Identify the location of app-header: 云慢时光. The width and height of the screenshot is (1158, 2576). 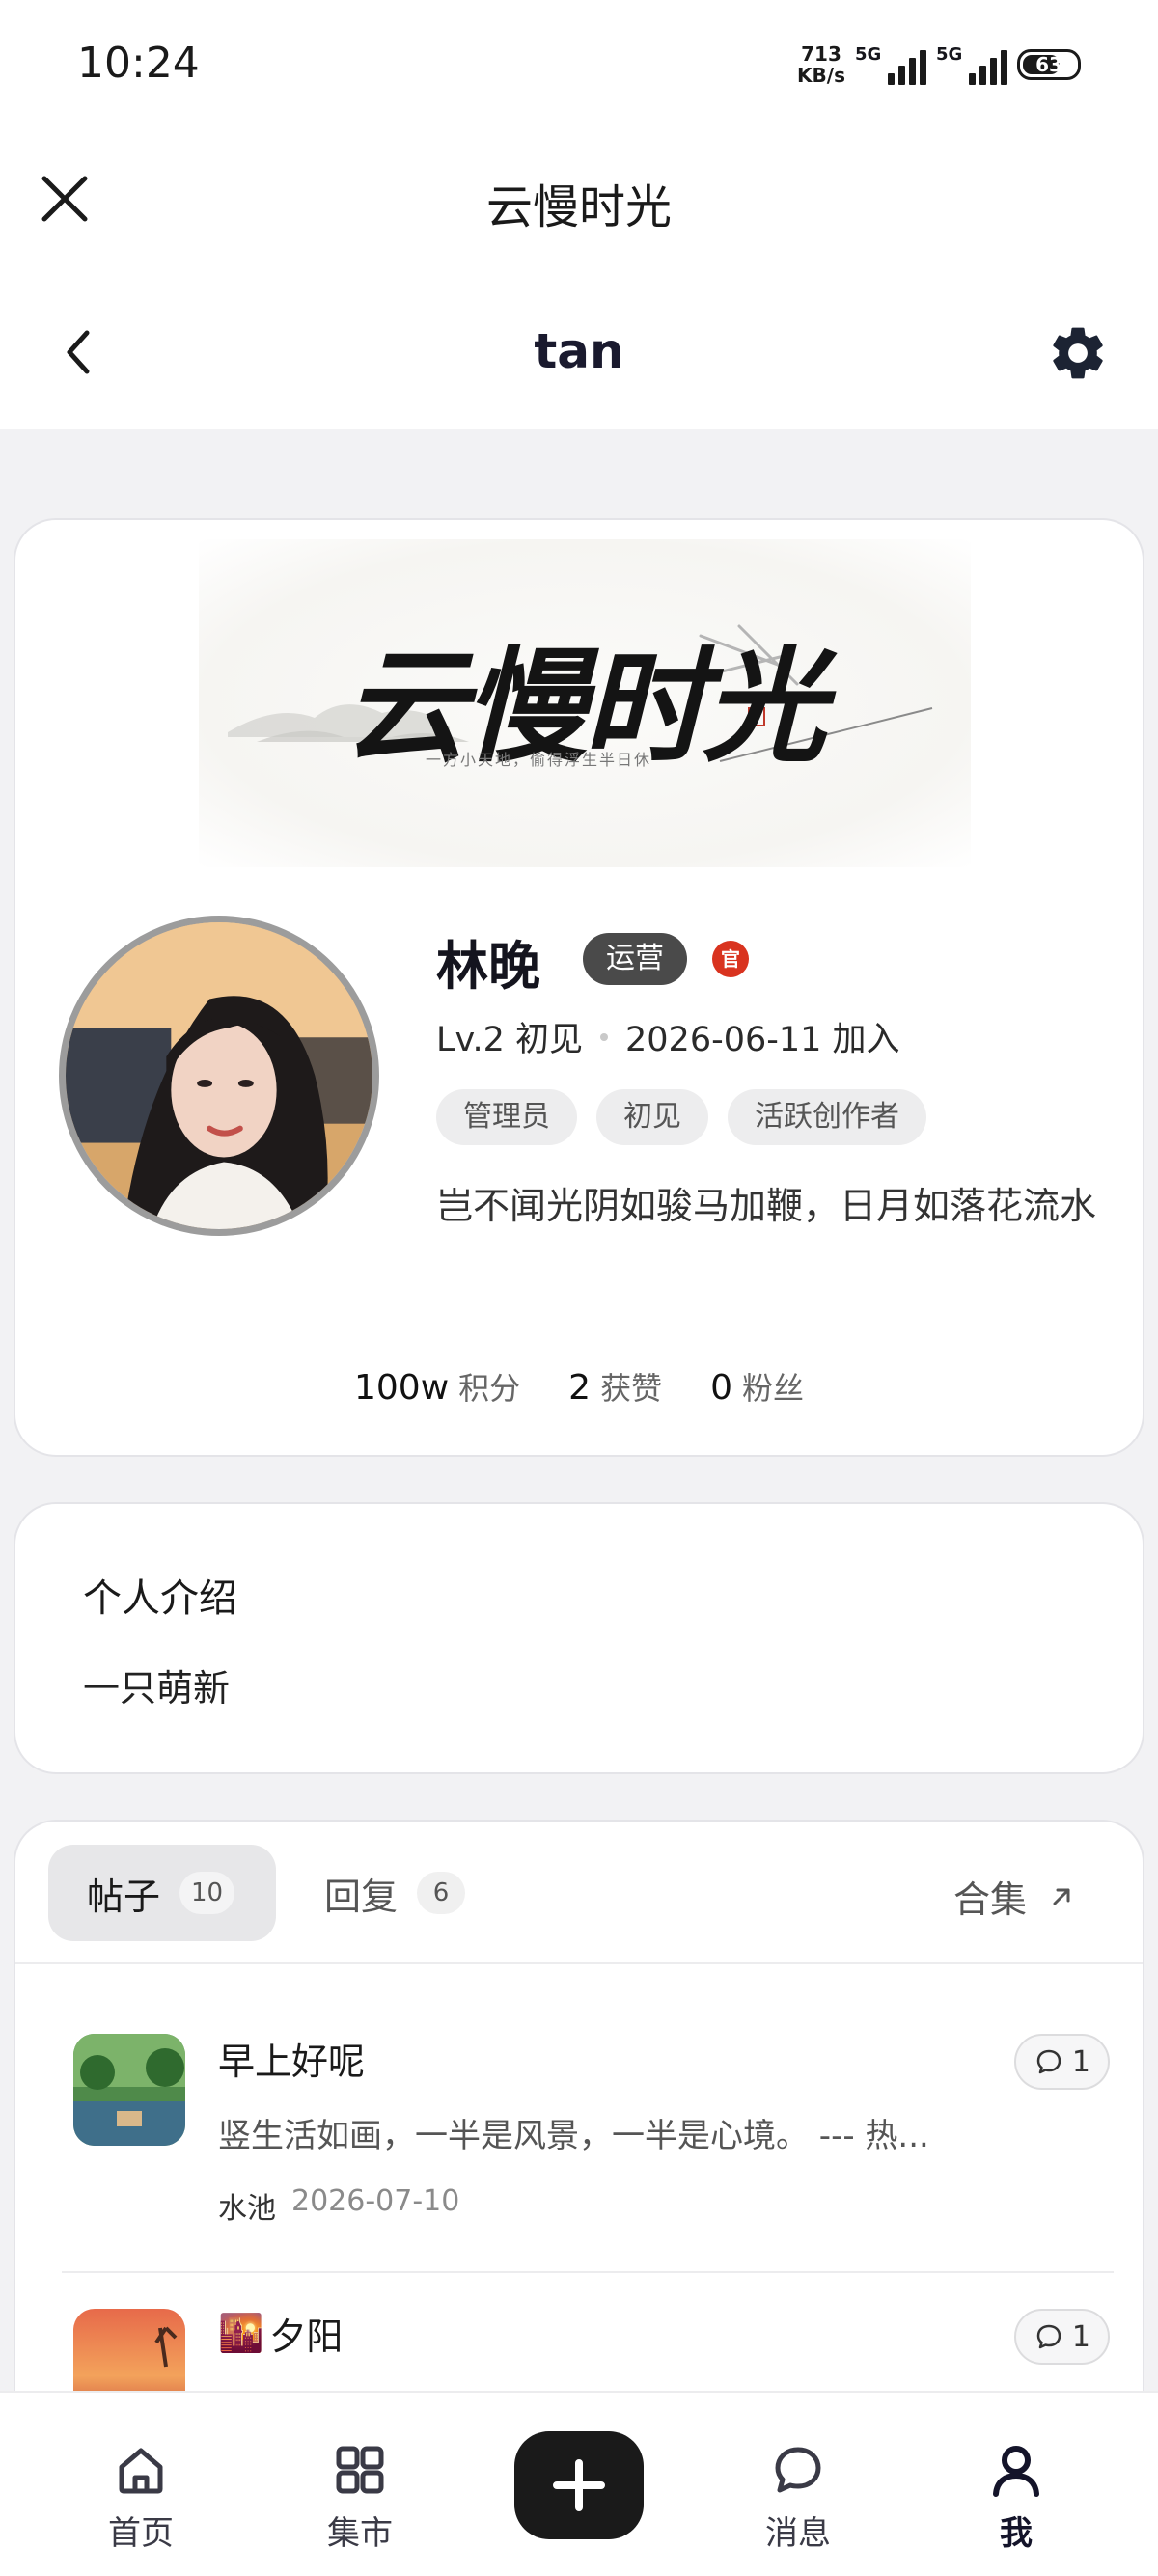
(579, 202).